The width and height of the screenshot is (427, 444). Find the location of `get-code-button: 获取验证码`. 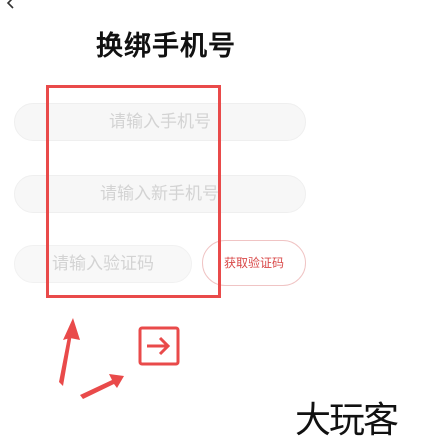

get-code-button: 获取验证码 is located at coordinates (254, 263).